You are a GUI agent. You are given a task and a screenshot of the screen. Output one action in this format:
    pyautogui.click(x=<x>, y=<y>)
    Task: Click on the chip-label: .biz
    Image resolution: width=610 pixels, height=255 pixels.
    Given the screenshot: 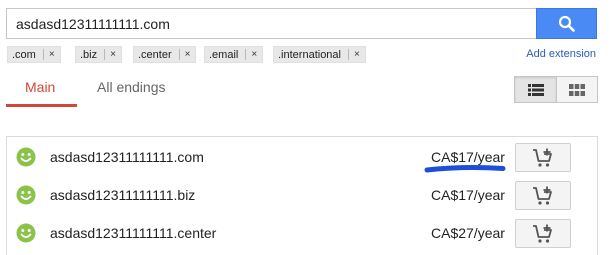 What is the action you would take?
    pyautogui.click(x=89, y=54)
    